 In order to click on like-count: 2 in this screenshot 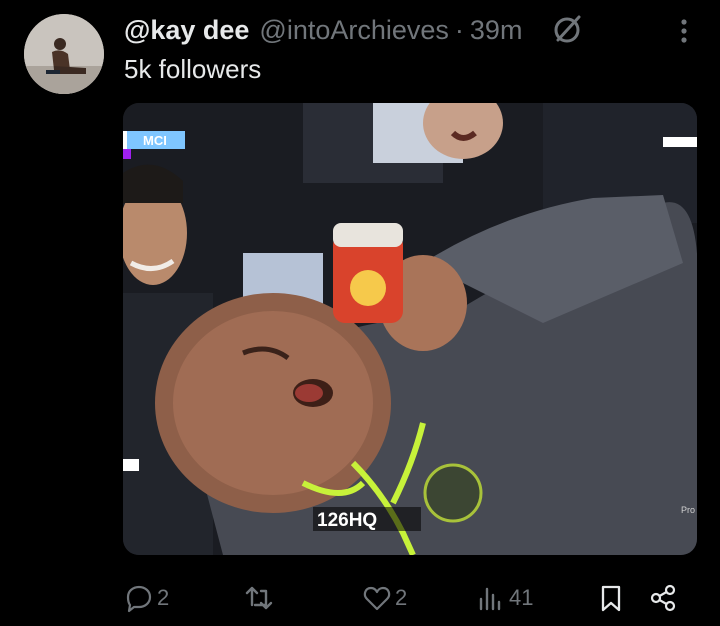, I will do `click(401, 597)`.